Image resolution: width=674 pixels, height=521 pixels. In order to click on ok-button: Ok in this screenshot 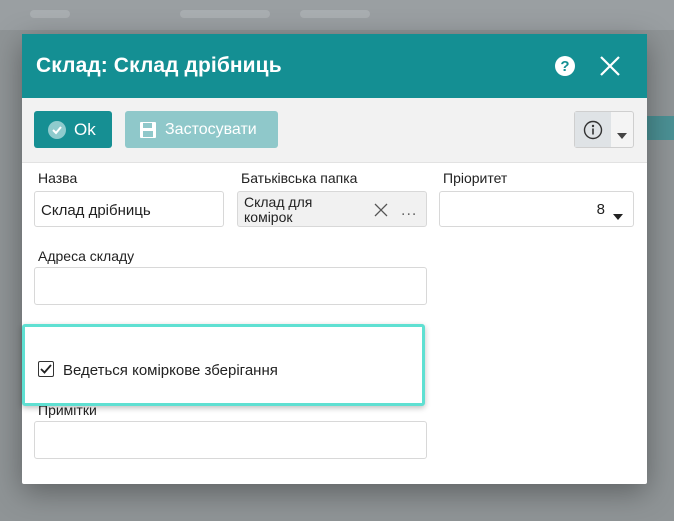, I will do `click(73, 129)`.